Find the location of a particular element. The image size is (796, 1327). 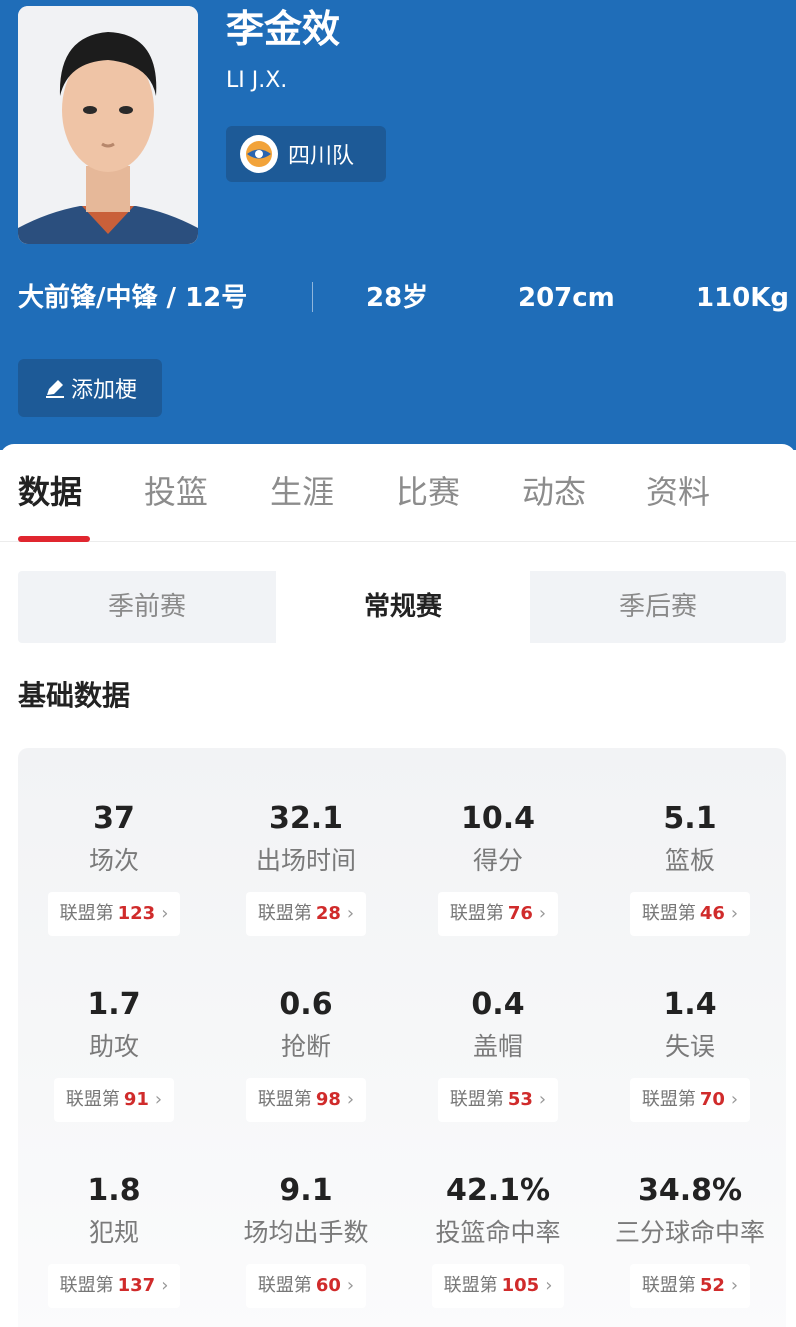

rank-number: 70 is located at coordinates (712, 1099).